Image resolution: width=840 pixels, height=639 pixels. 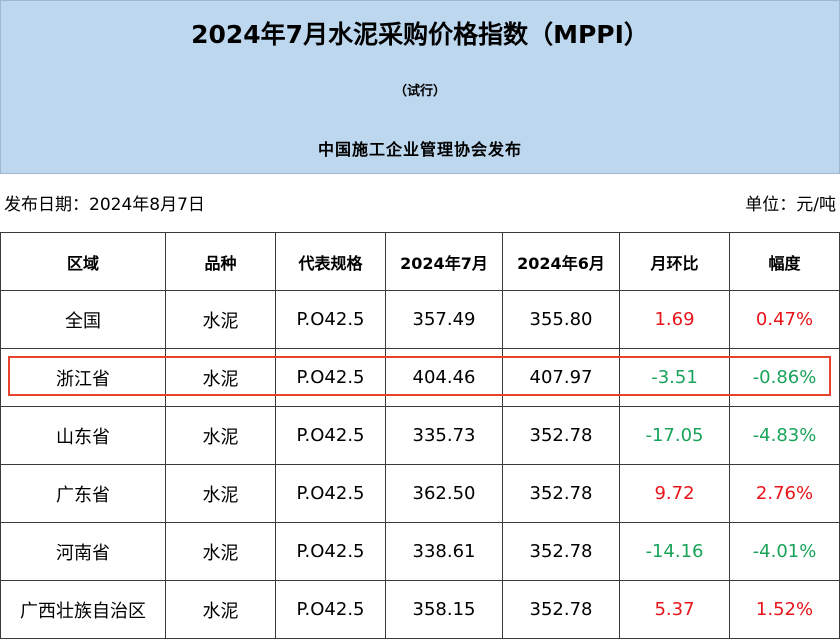 What do you see at coordinates (444, 261) in the screenshot?
I see `column-header: 2024年7月` at bounding box center [444, 261].